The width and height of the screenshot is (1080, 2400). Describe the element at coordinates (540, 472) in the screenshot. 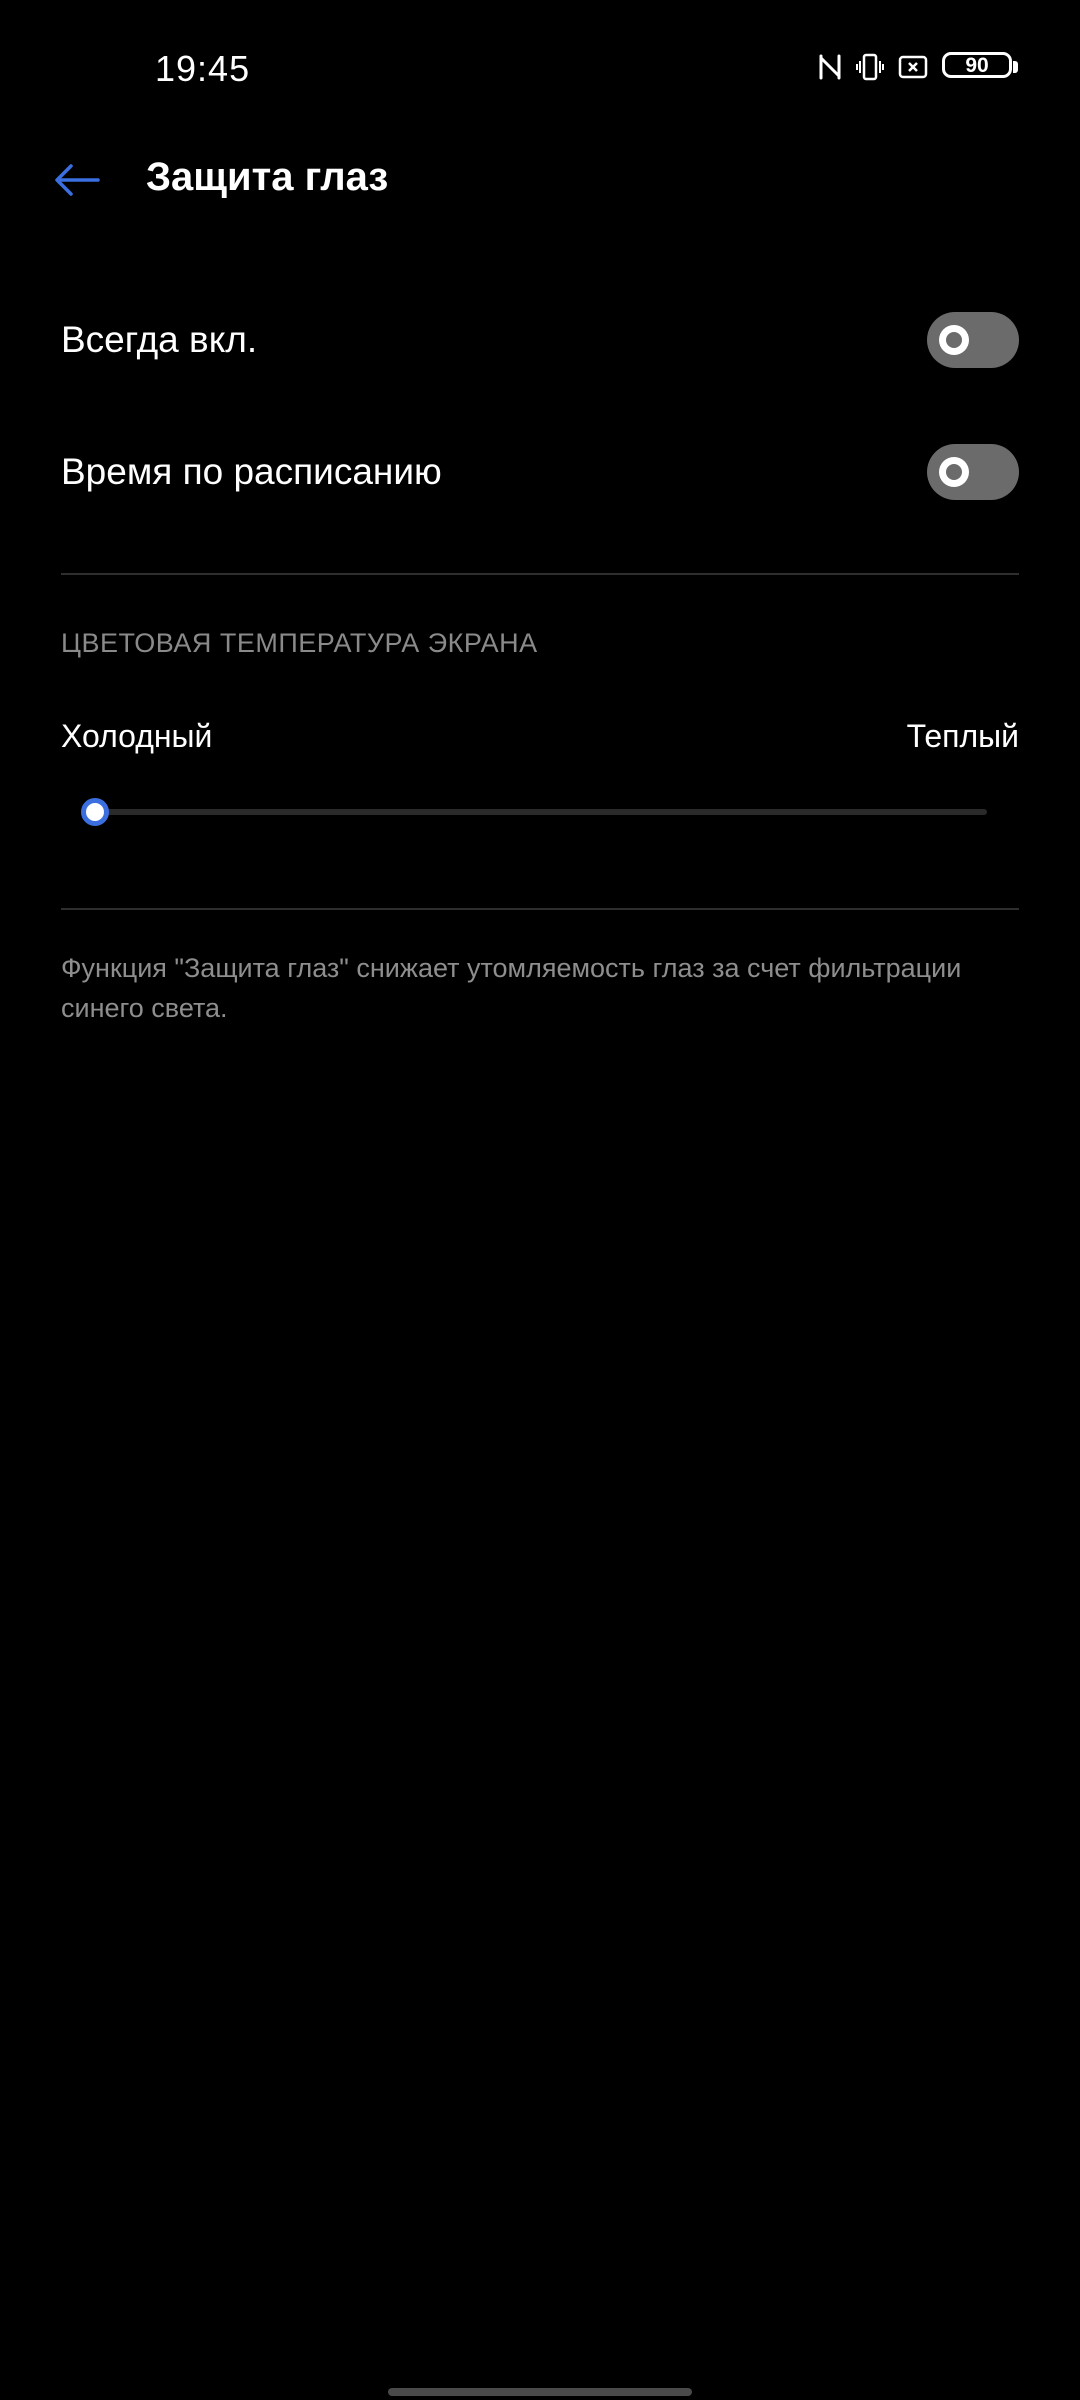

I see `schedule-row: Время по расписанию` at that location.